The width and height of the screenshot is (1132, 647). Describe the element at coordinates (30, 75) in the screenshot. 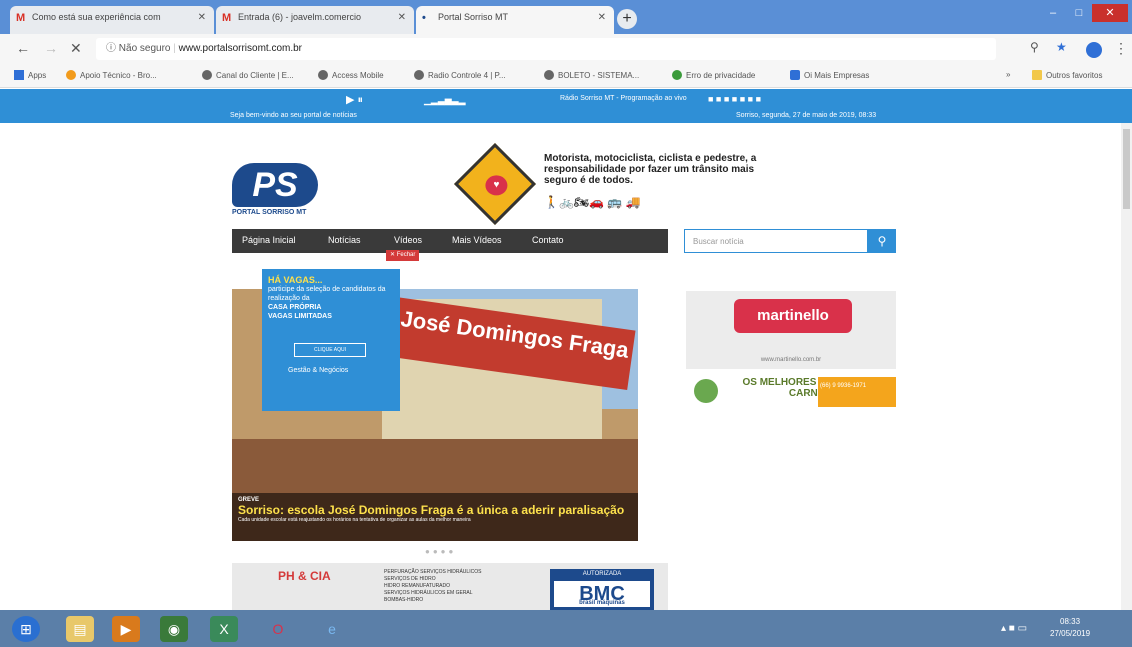

I see `bookmark-apps: Apps` at that location.